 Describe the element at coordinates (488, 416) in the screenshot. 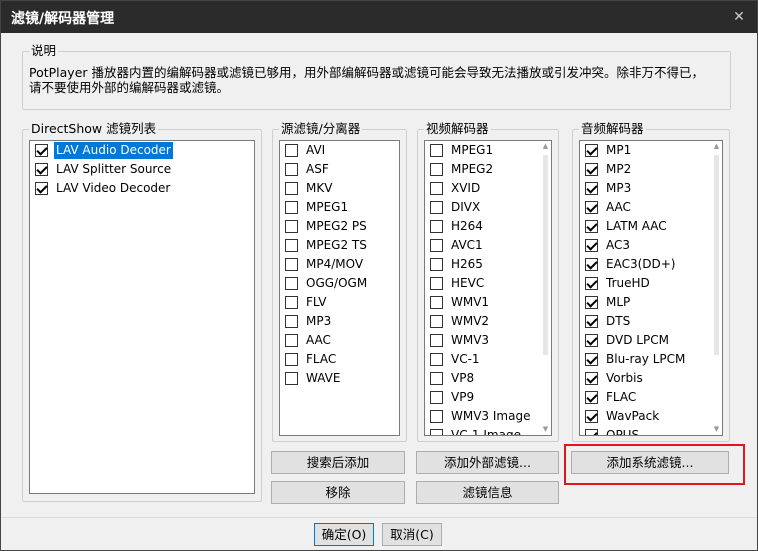

I see `video-decoder-item: WMV3 Image` at that location.